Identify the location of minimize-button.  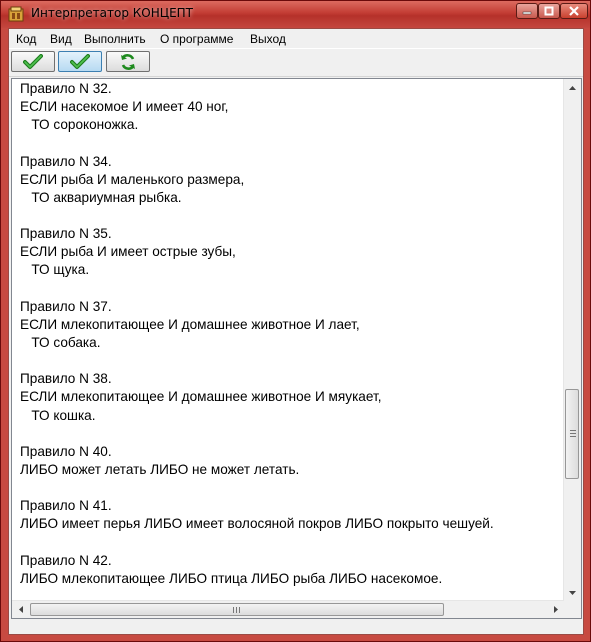
(527, 11).